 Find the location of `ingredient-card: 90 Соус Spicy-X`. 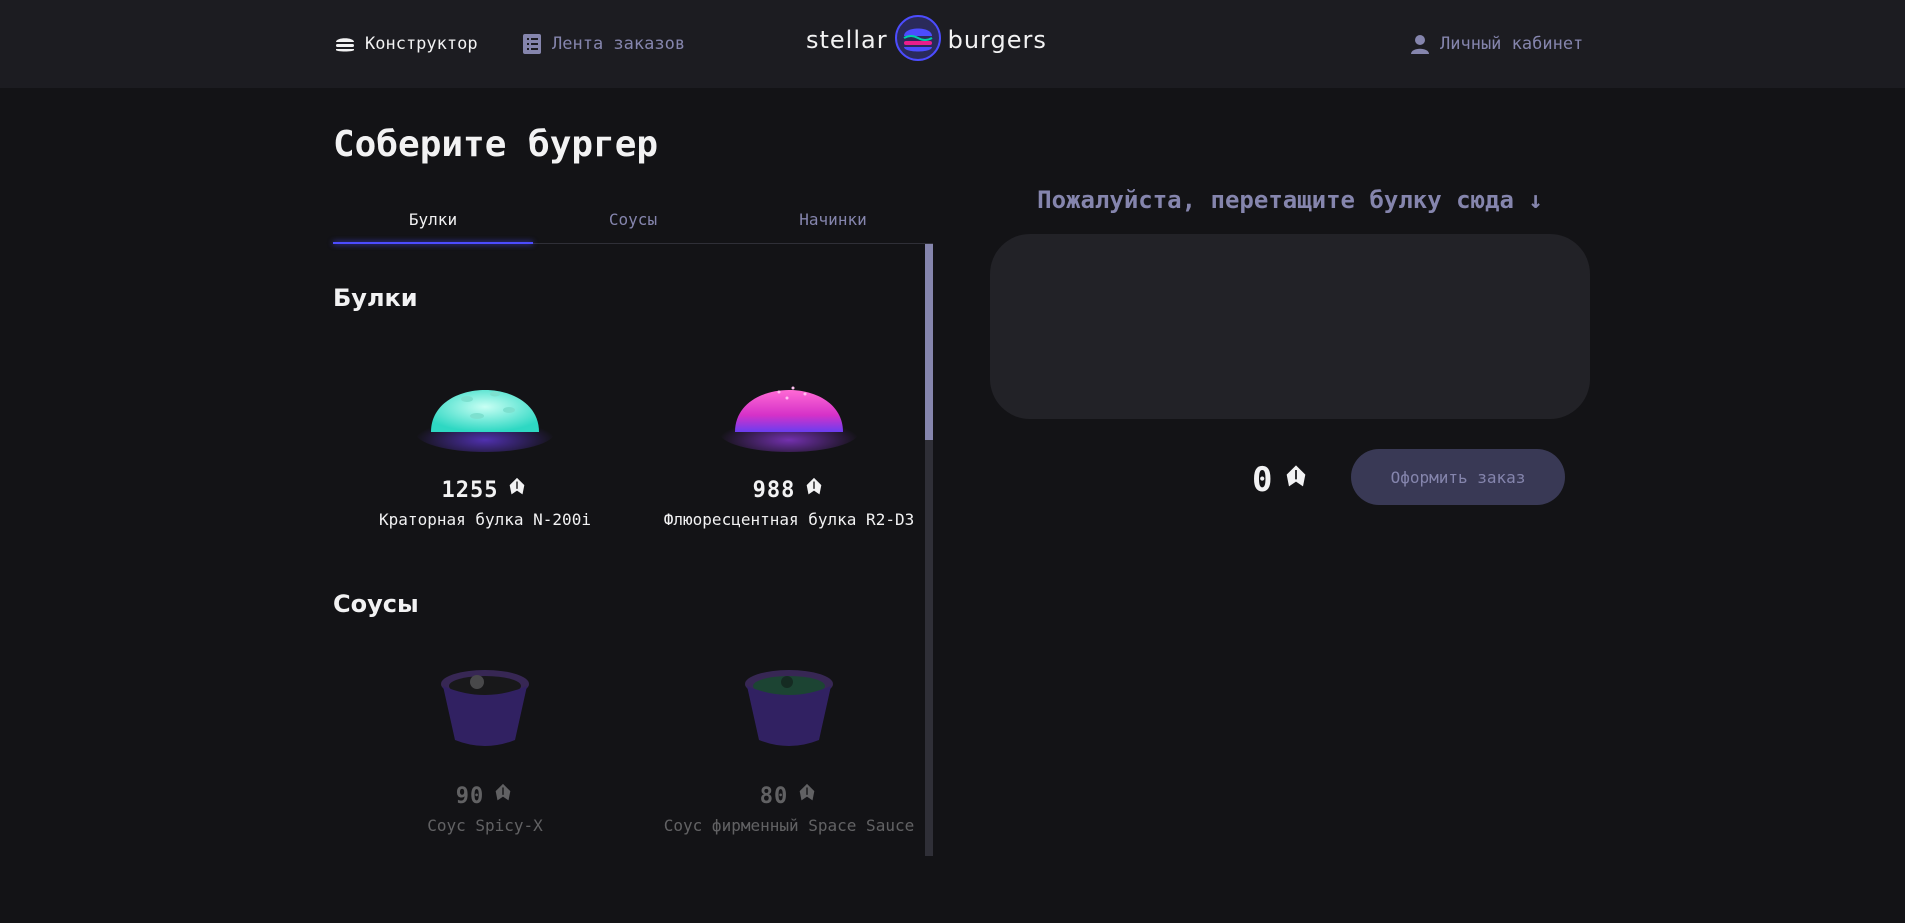

ingredient-card: 90 Соус Spicy-X is located at coordinates (485, 742).